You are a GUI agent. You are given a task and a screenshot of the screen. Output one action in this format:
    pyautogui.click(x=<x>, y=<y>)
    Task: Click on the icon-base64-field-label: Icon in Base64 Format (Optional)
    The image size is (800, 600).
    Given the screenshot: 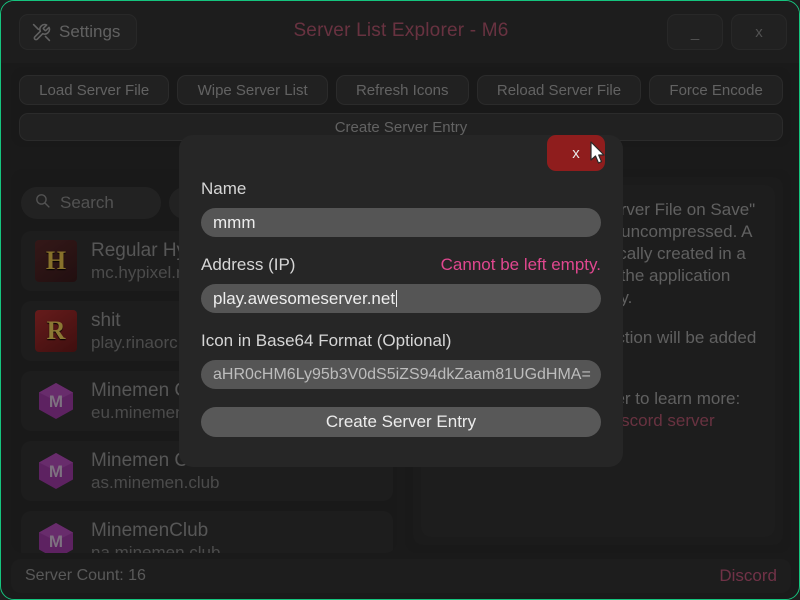 What is the action you would take?
    pyautogui.click(x=326, y=340)
    